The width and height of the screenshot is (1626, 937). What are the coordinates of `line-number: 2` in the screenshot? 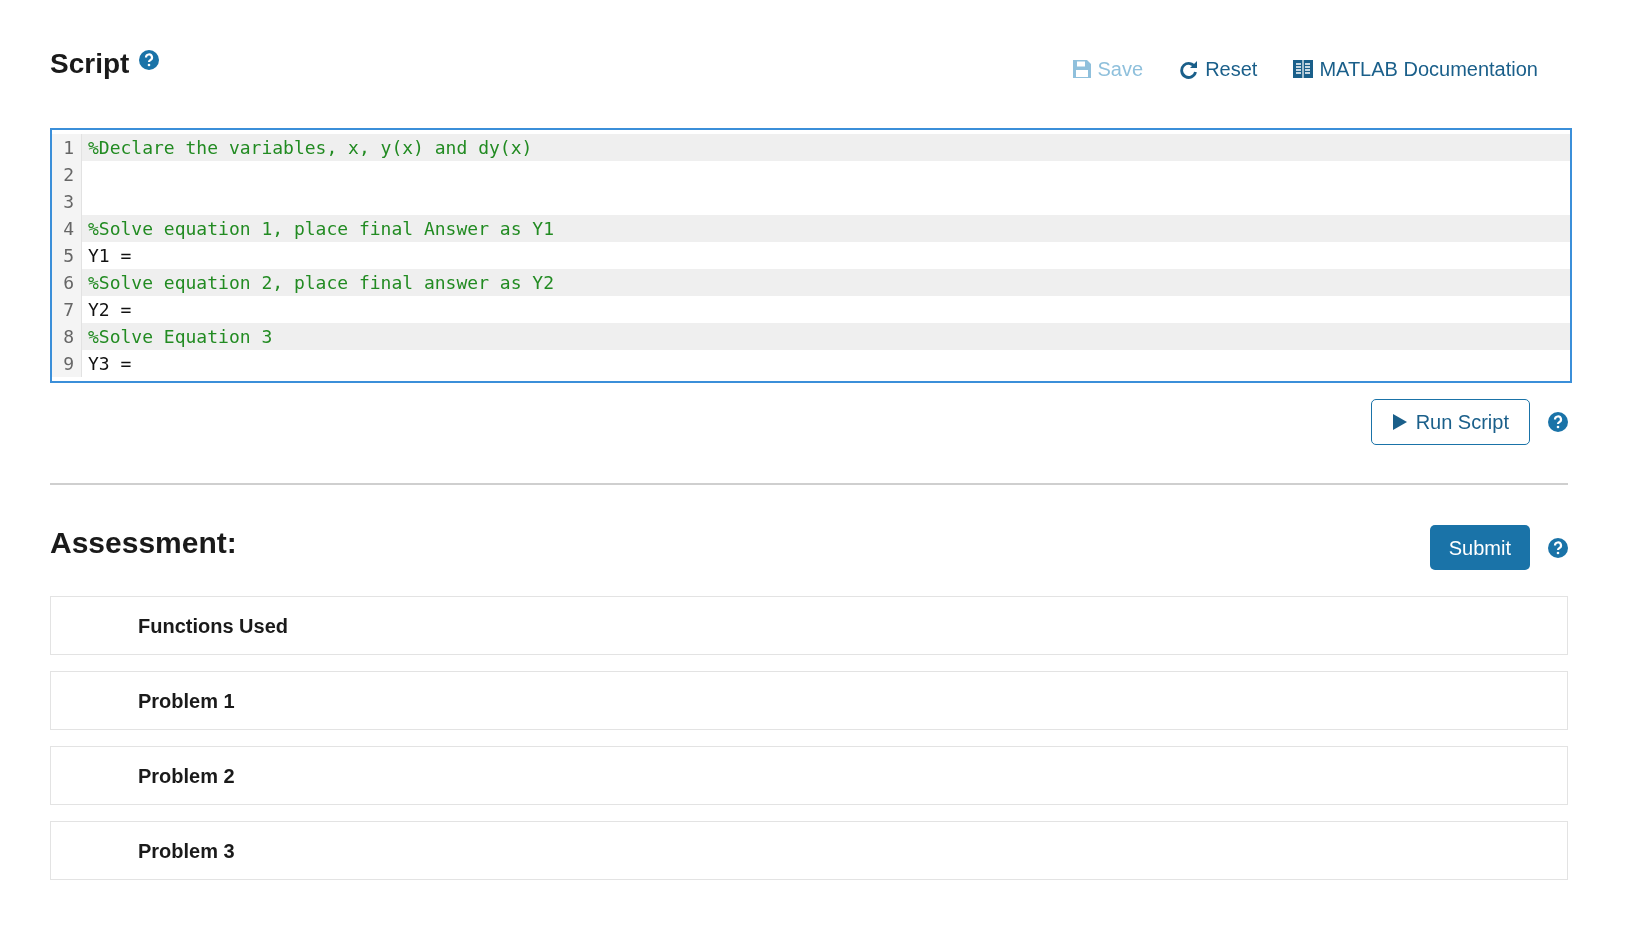 It's located at (67, 174).